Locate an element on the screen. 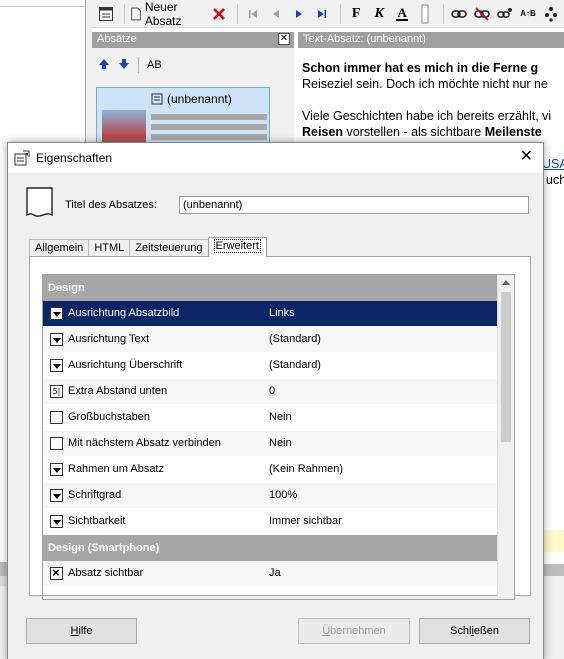 The height and width of the screenshot is (659, 564). dots-icon is located at coordinates (551, 14).